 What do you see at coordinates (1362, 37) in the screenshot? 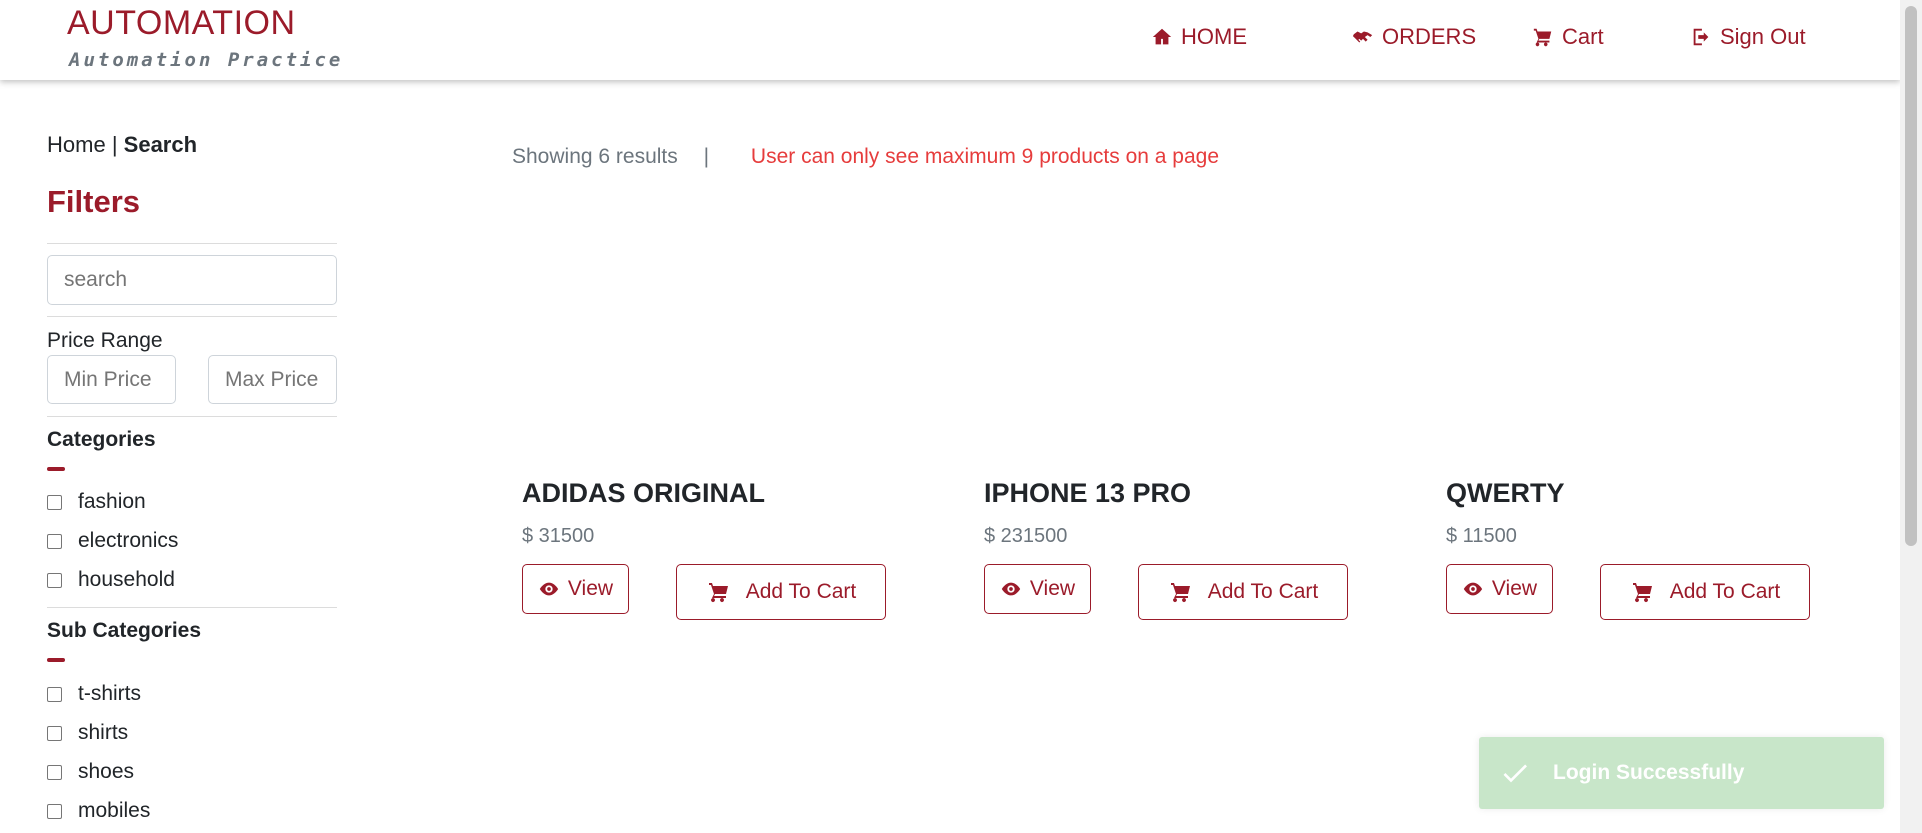
I see `handshake-icon` at bounding box center [1362, 37].